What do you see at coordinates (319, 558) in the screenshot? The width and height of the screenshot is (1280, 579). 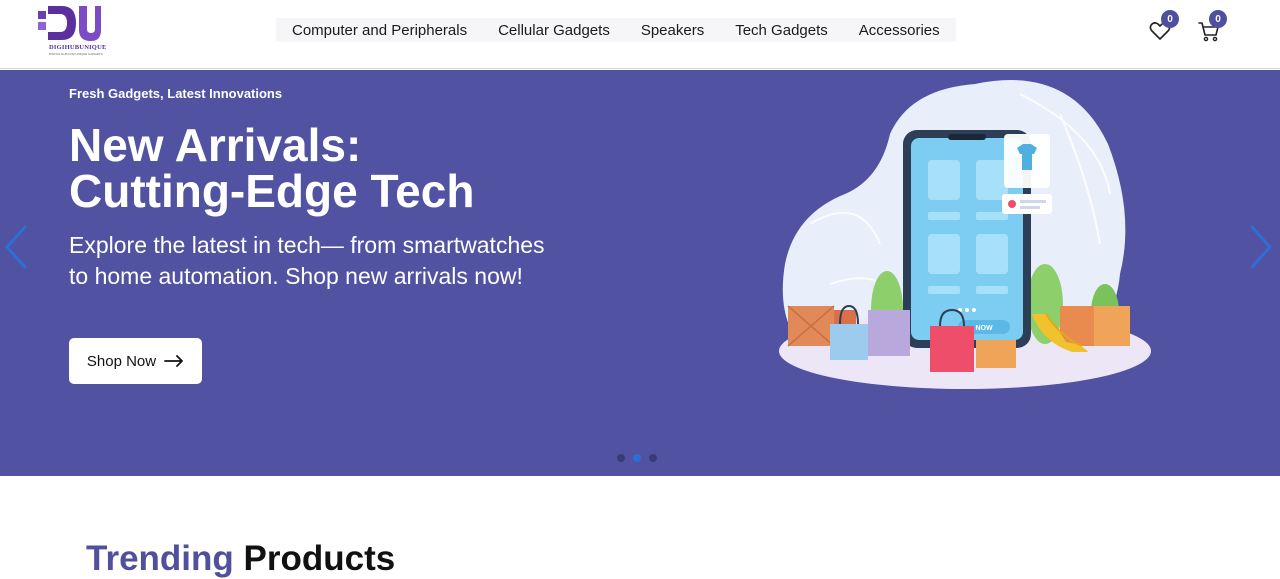 I see `trending-rest-word: Products` at bounding box center [319, 558].